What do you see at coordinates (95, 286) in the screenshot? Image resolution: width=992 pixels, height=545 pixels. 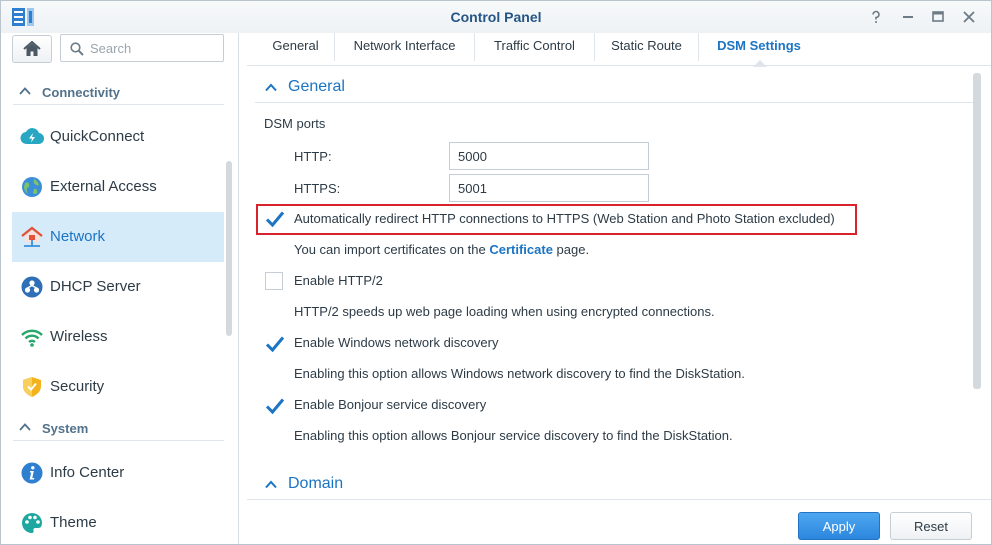 I see `sidebar-item-label: DHCP Server` at bounding box center [95, 286].